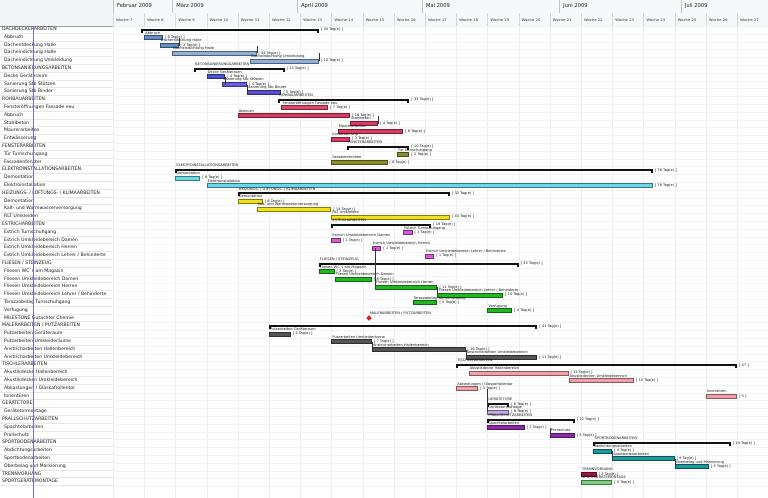 This screenshot has height=498, width=768. What do you see at coordinates (56, 155) in the screenshot?
I see `task-row: Tür Turnschuhgang` at bounding box center [56, 155].